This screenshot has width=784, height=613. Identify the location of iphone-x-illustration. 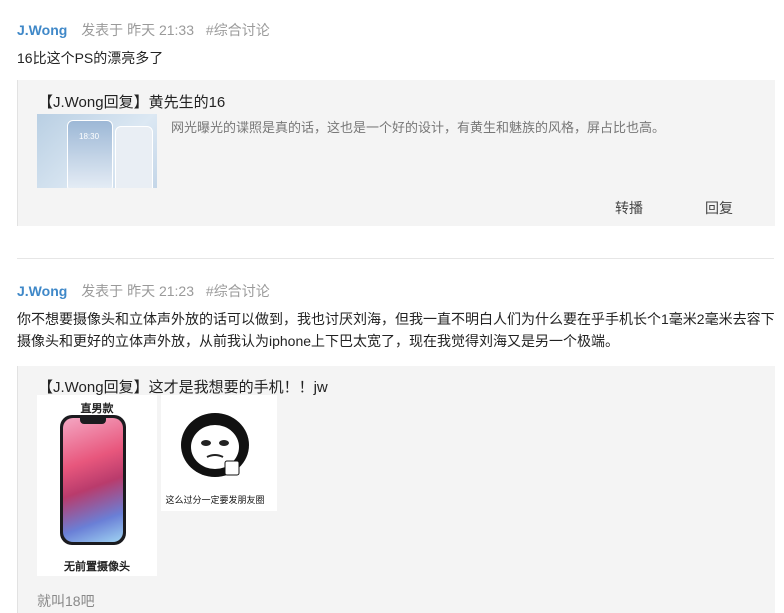
(93, 480).